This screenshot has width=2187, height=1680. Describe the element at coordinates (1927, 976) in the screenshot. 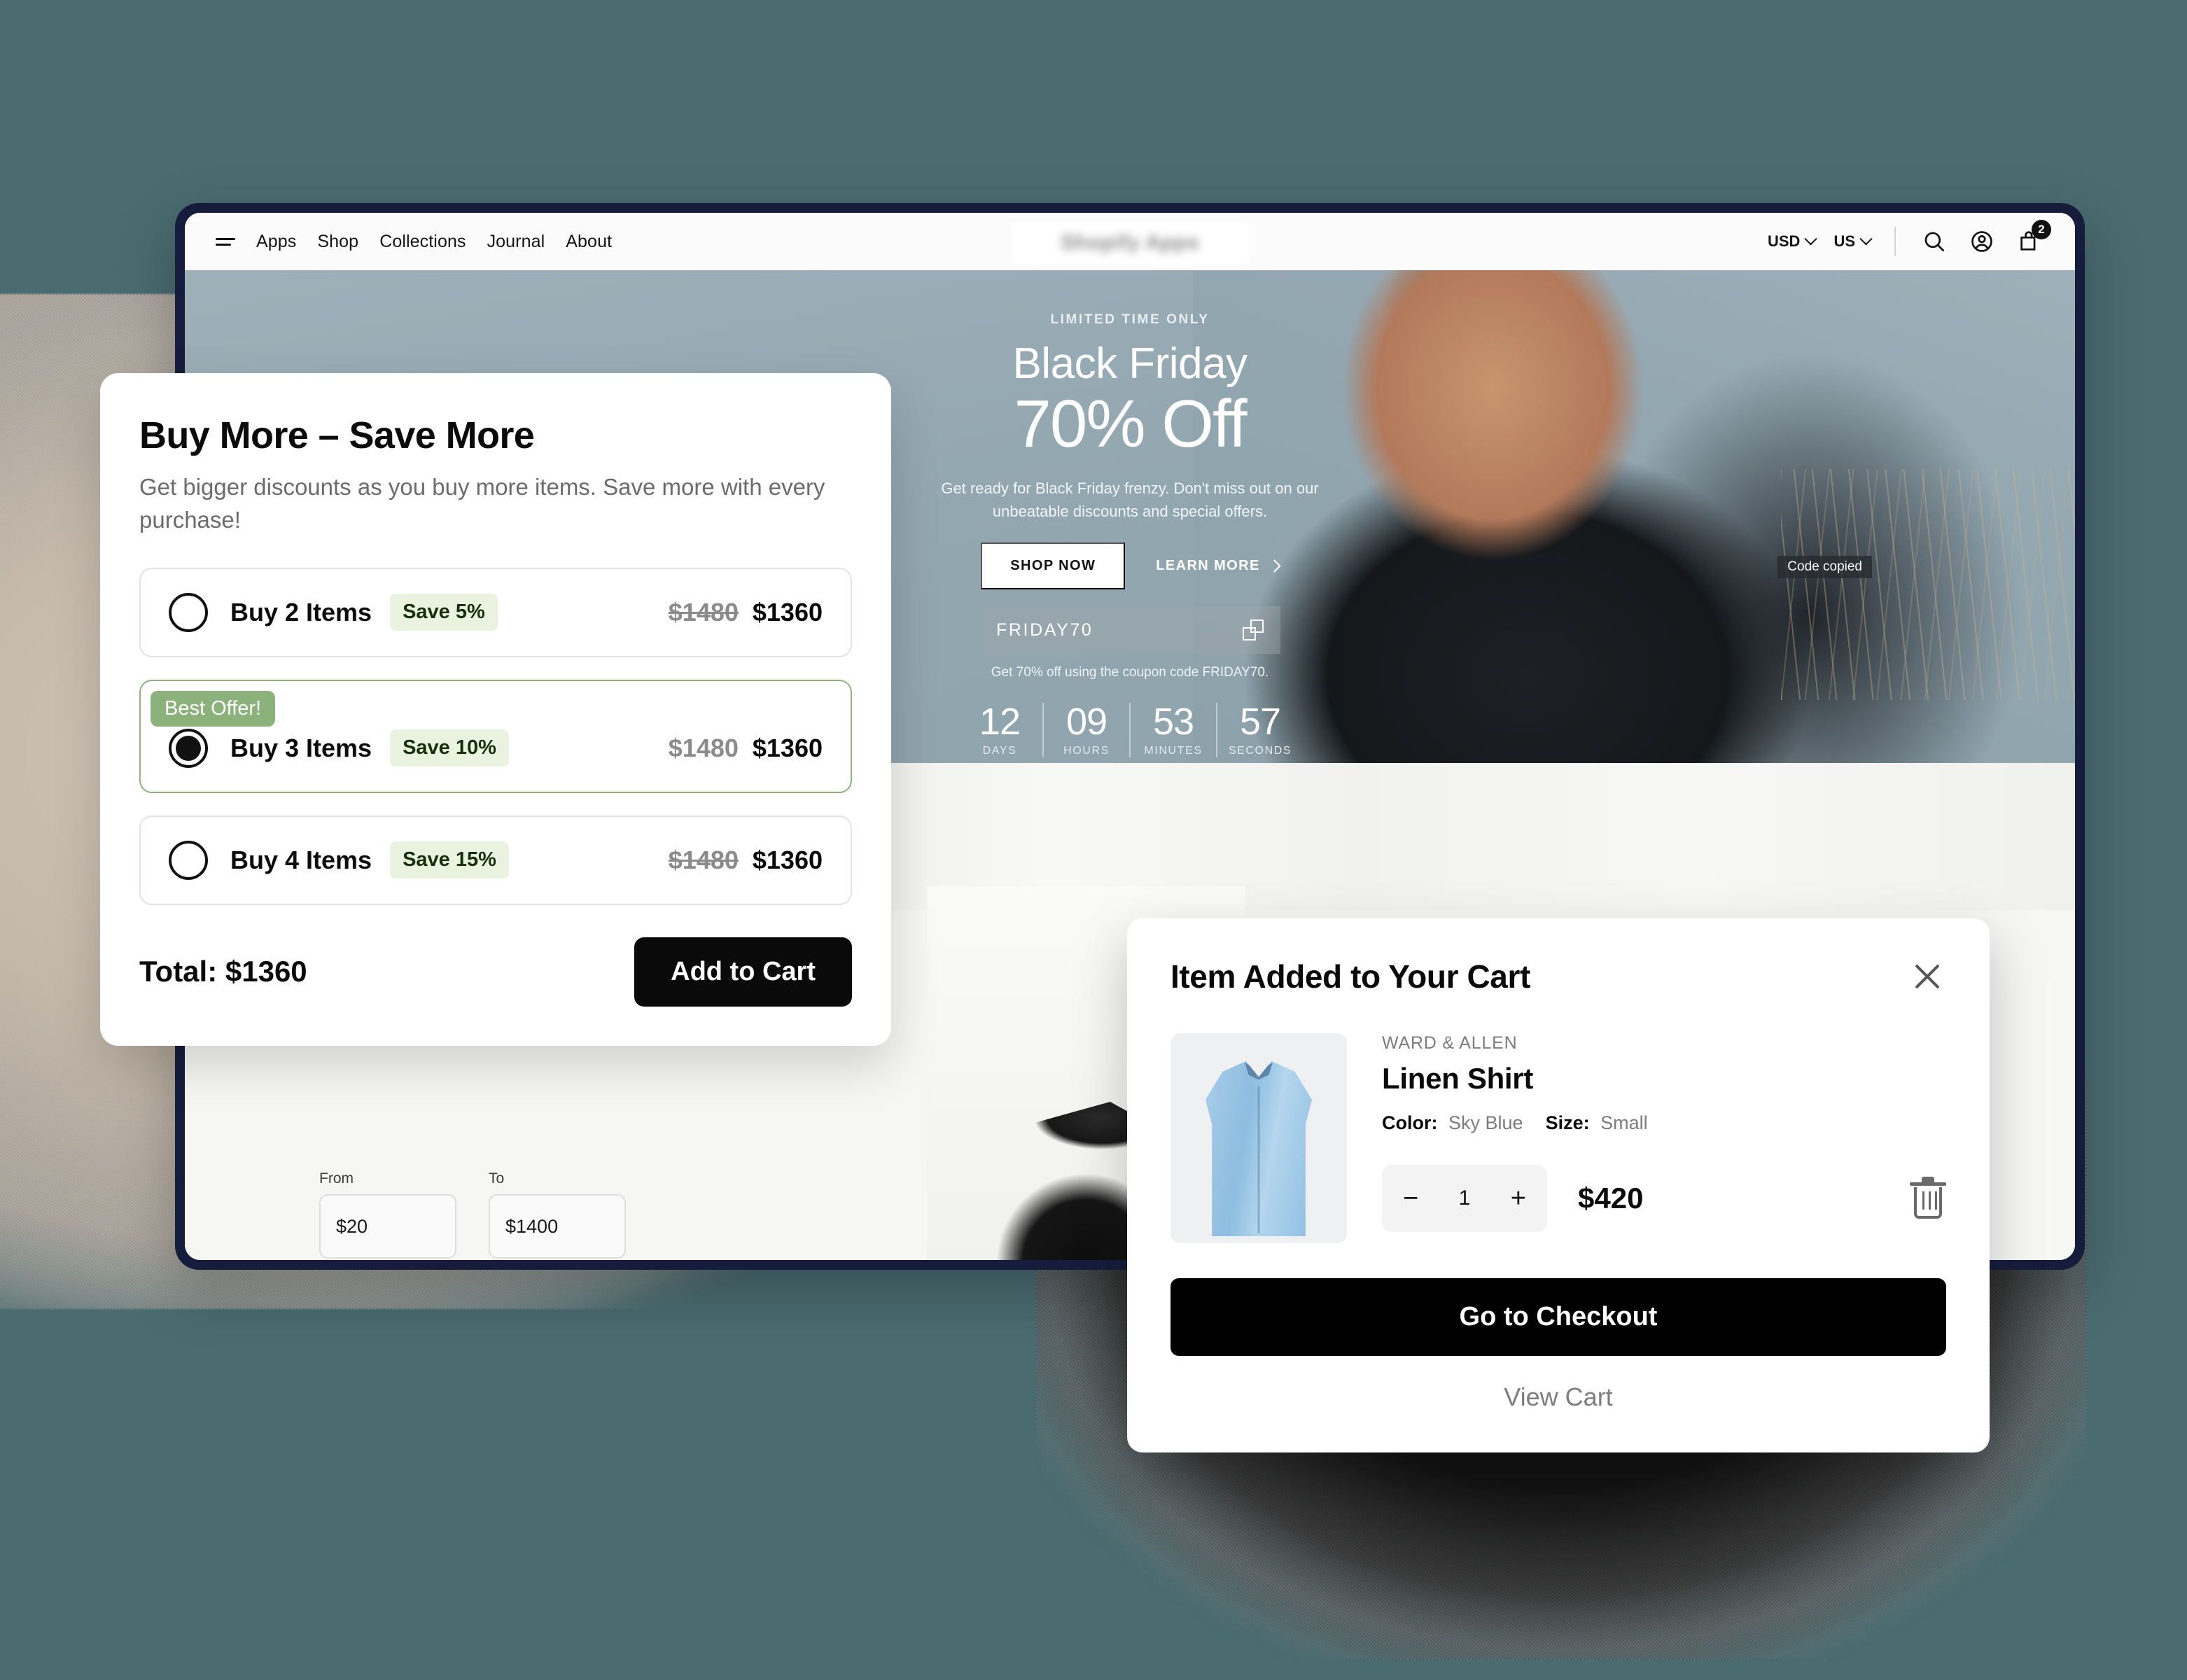

I see `close-icon` at that location.